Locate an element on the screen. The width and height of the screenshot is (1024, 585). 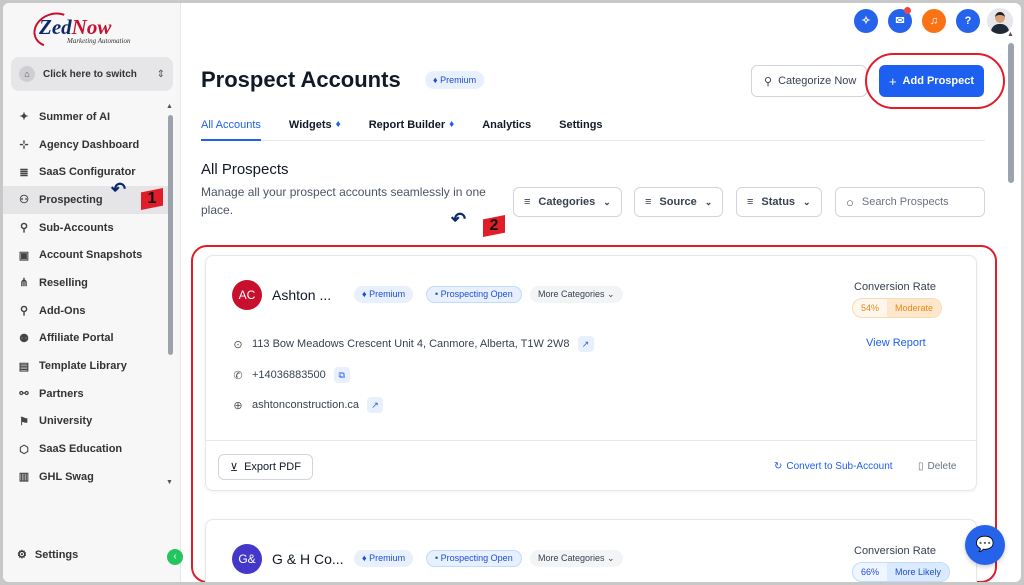
sidebar-item-label: Reselling is located at coordinates (63, 282).